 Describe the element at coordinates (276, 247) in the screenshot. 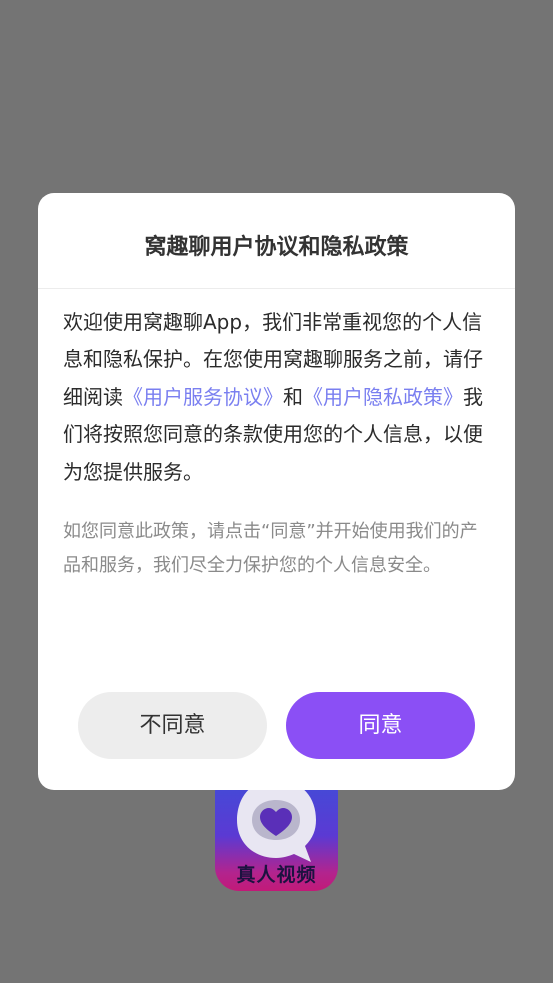

I see `dialog-title: 窝趣聊用户协议和隐私政策` at that location.